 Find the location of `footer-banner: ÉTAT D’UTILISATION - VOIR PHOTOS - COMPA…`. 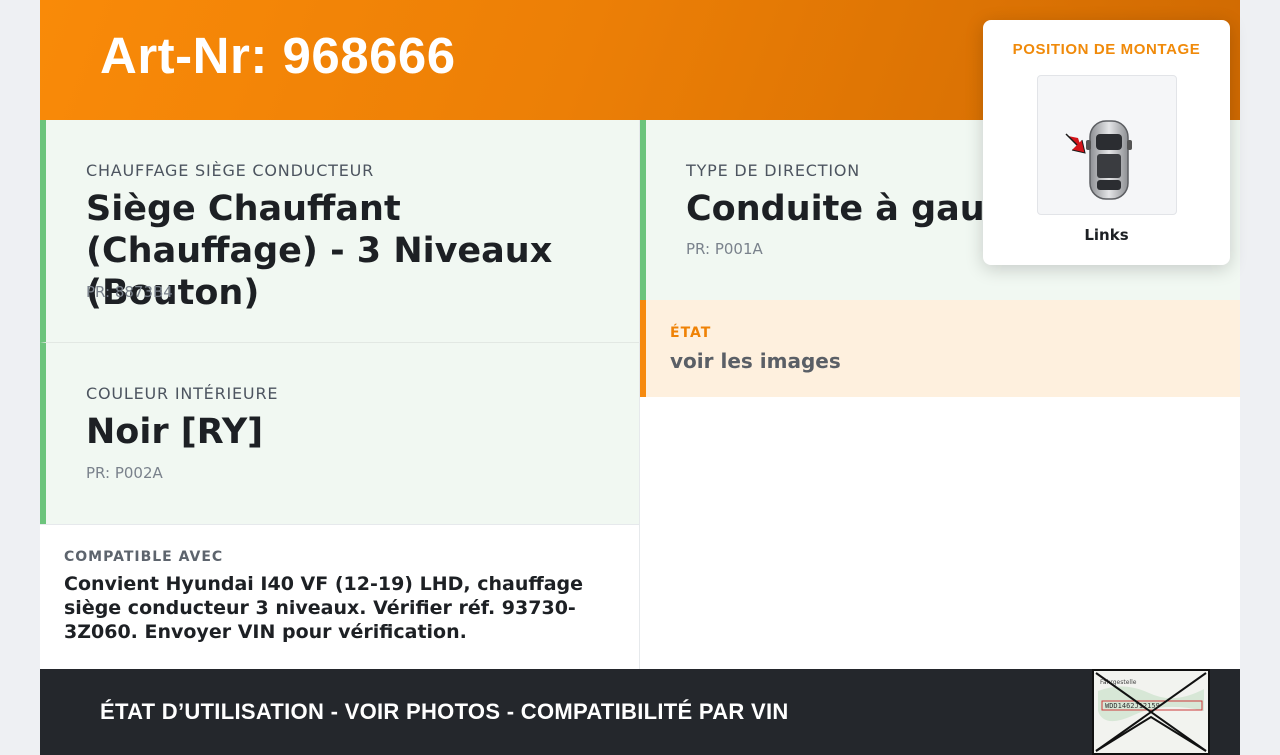

footer-banner: ÉTAT D’UTILISATION - VOIR PHOTOS - COMPA… is located at coordinates (640, 712).